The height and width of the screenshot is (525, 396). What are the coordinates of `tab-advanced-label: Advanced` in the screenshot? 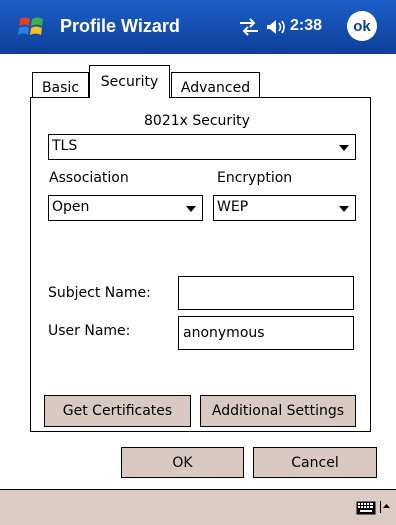 It's located at (215, 87).